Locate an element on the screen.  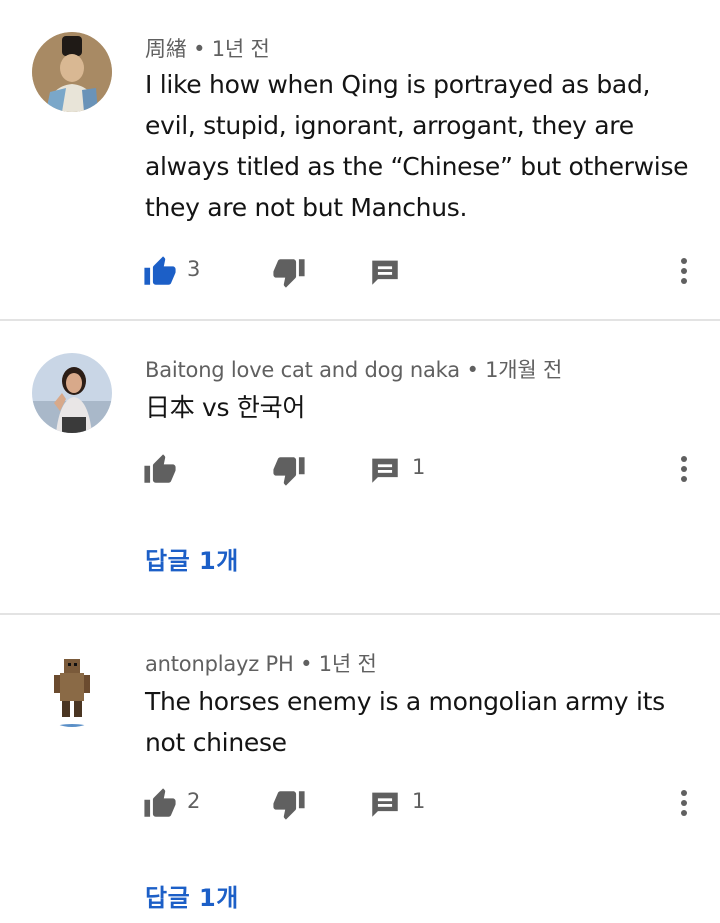
author-name: Baitong love cat and dog naka is located at coordinates (302, 370).